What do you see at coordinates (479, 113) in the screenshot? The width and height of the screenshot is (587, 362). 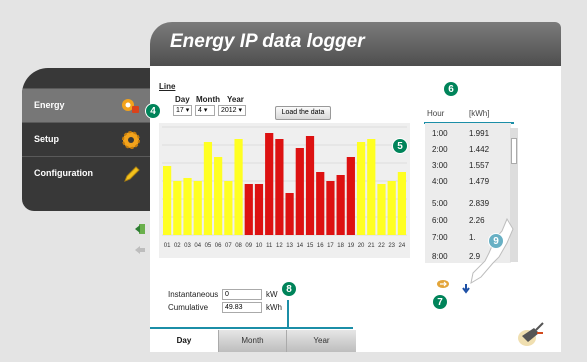 I see `kwh-header: [kWh]` at bounding box center [479, 113].